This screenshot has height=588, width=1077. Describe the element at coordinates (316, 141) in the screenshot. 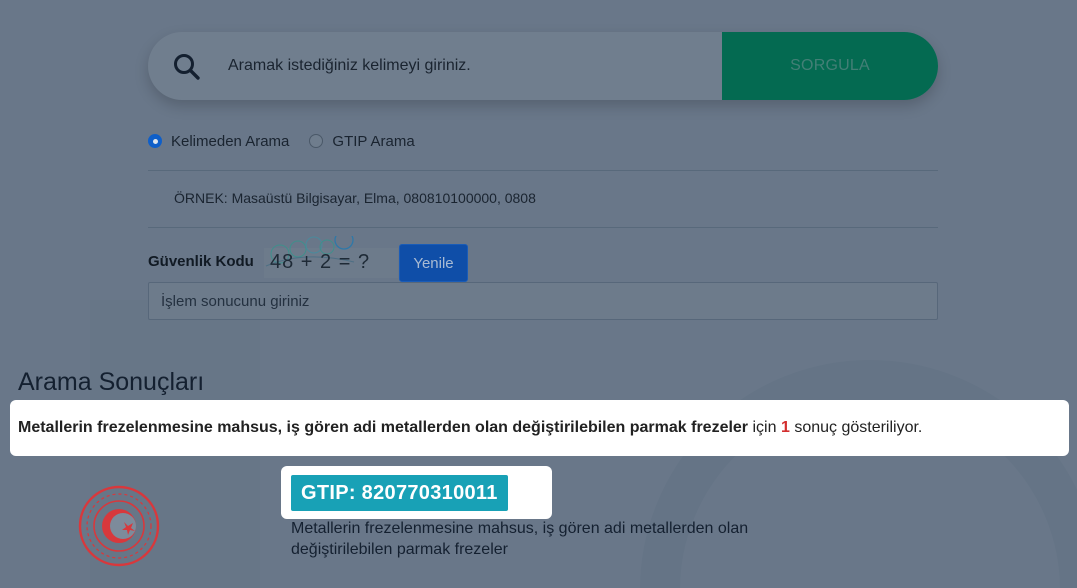

I see `radio-gtip-indicator` at that location.